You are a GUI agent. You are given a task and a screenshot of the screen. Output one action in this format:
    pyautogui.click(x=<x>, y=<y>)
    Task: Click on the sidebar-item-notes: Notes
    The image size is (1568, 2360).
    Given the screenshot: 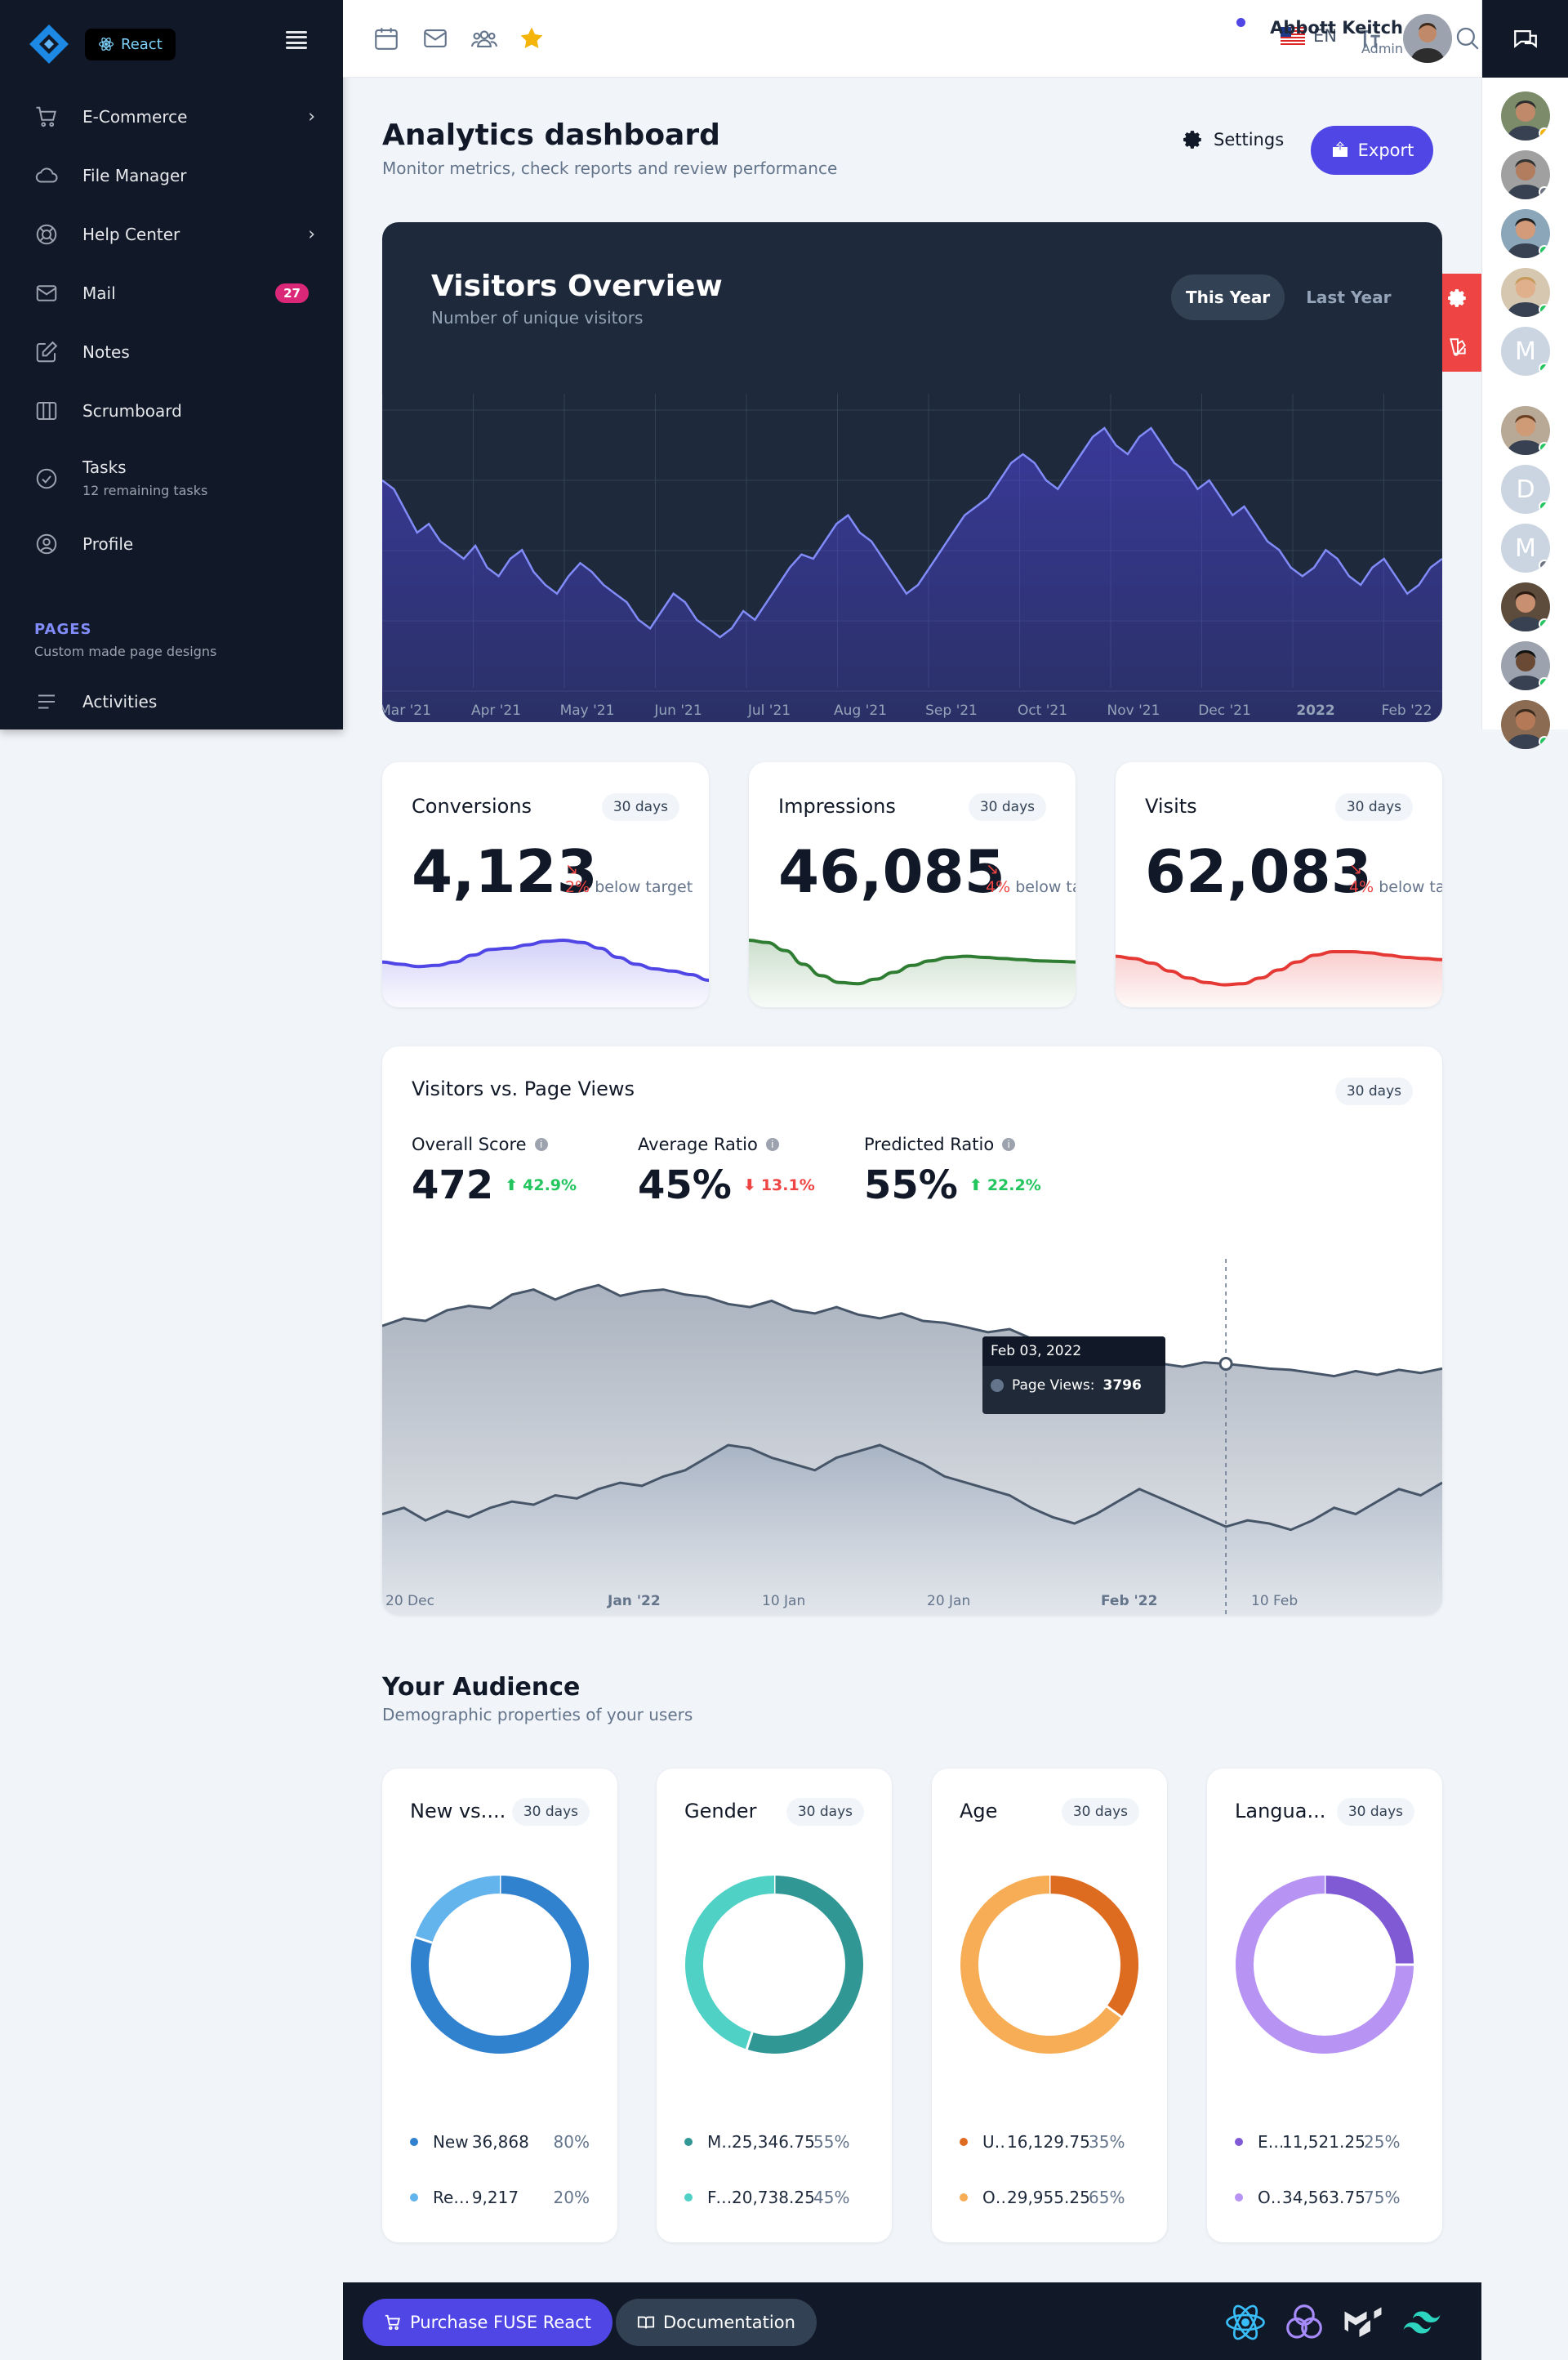 What is the action you would take?
    pyautogui.click(x=171, y=352)
    